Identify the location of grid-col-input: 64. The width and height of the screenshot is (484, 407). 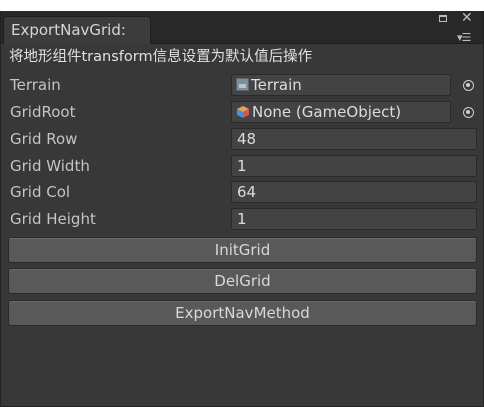
(354, 192).